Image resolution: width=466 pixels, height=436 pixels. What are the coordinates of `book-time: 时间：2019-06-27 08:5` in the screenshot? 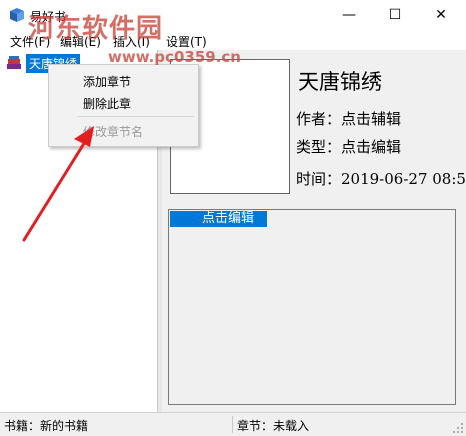 It's located at (381, 179).